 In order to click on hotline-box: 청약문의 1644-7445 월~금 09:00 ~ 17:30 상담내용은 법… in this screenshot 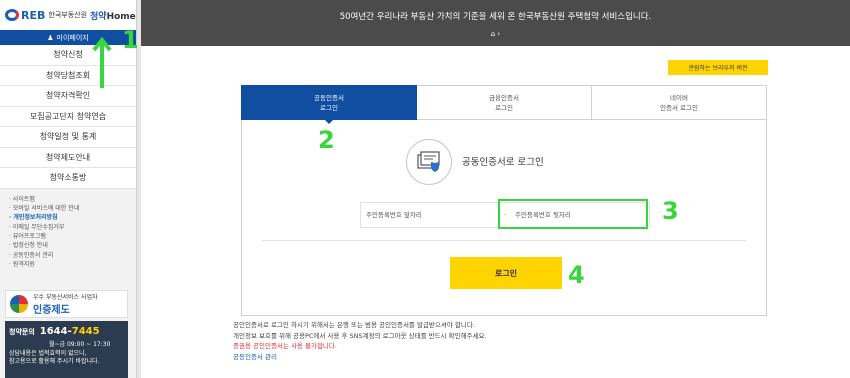, I will do `click(66, 349)`.